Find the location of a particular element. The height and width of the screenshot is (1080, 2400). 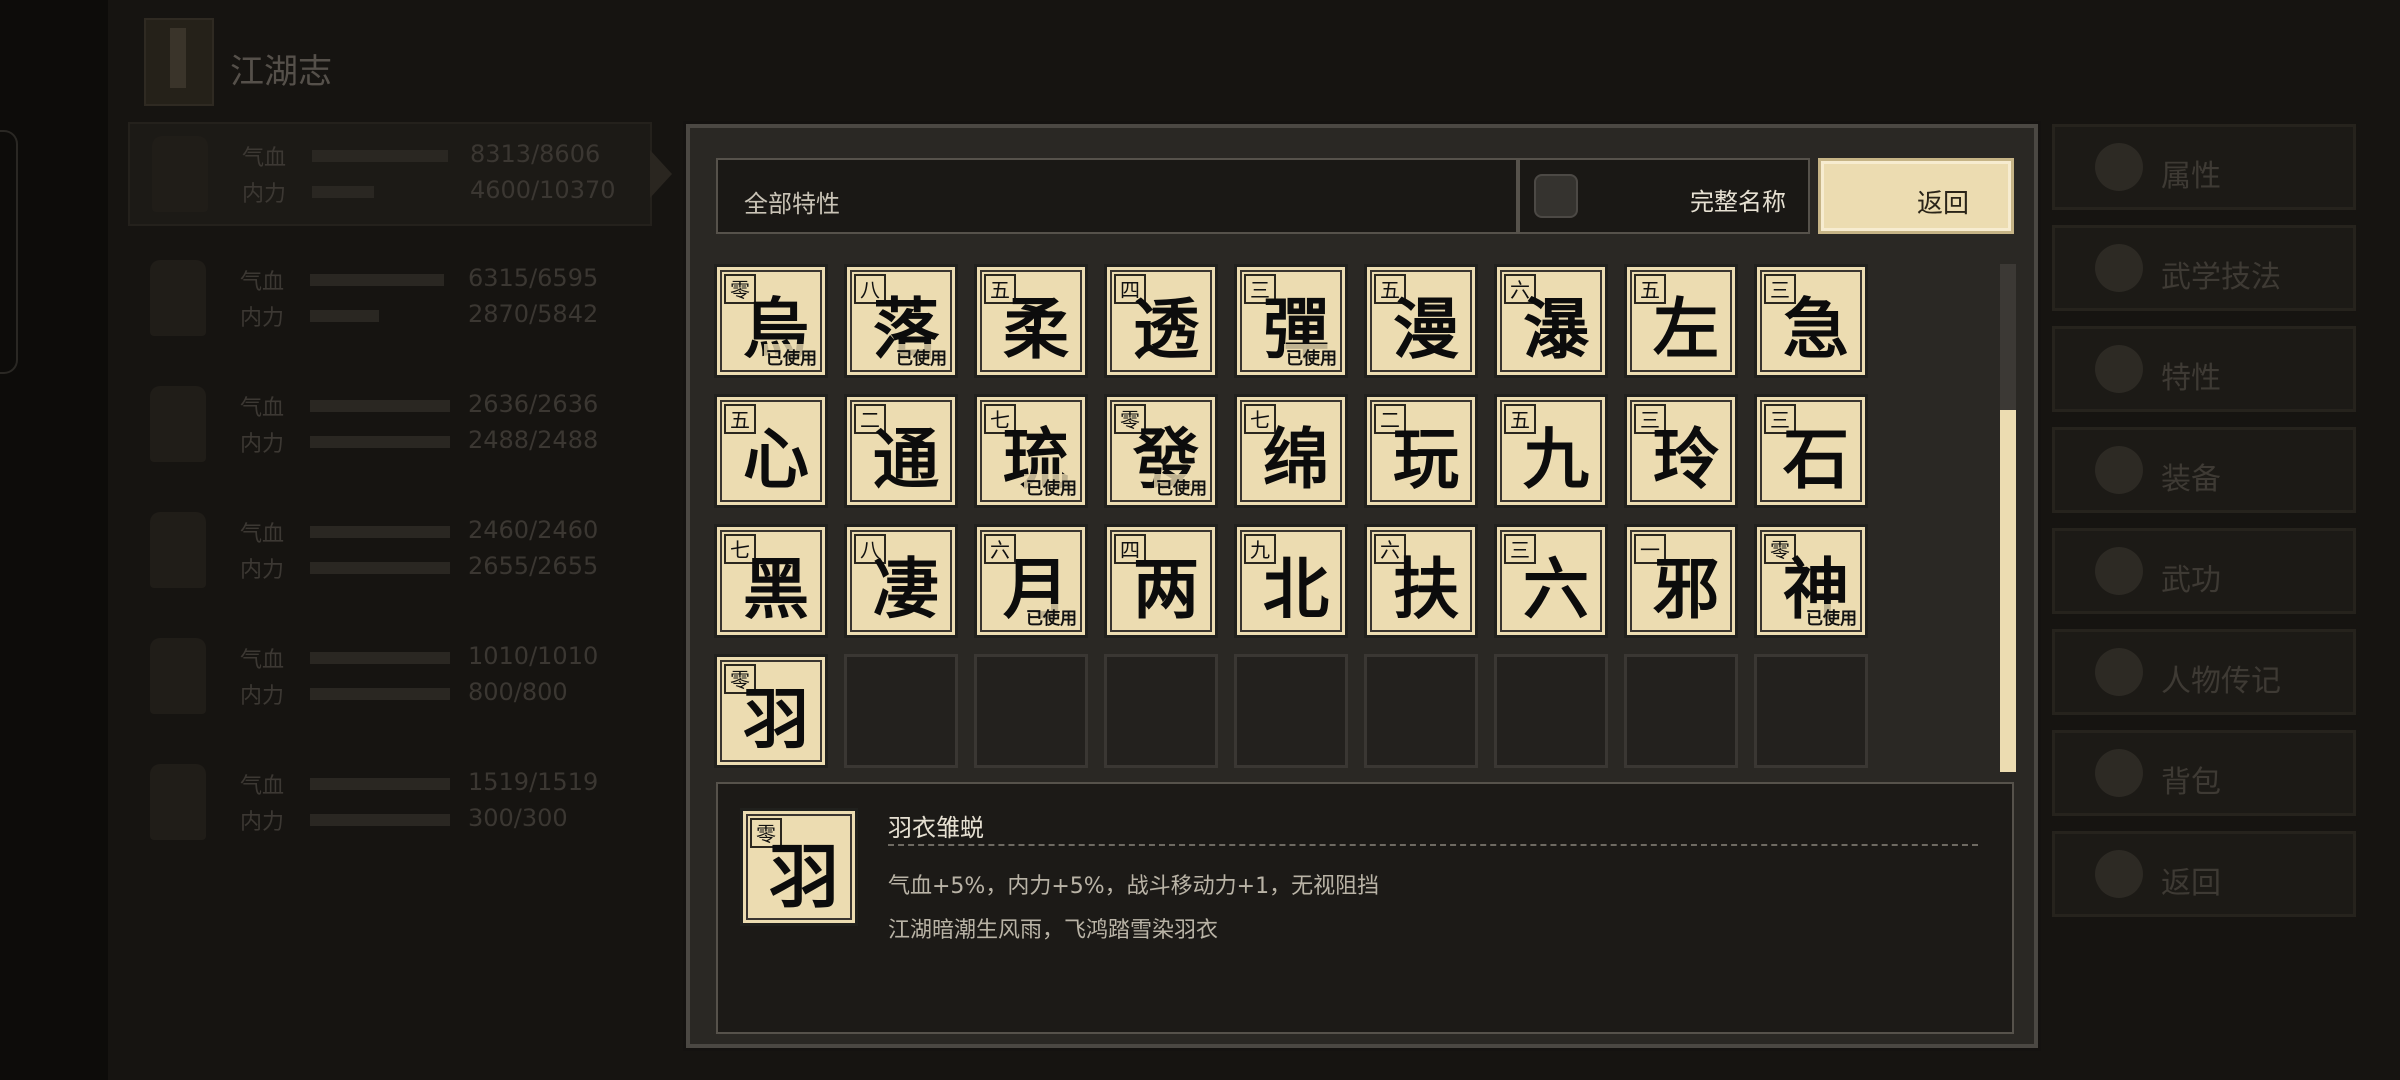

mp-value: 2488/2488 is located at coordinates (533, 440).